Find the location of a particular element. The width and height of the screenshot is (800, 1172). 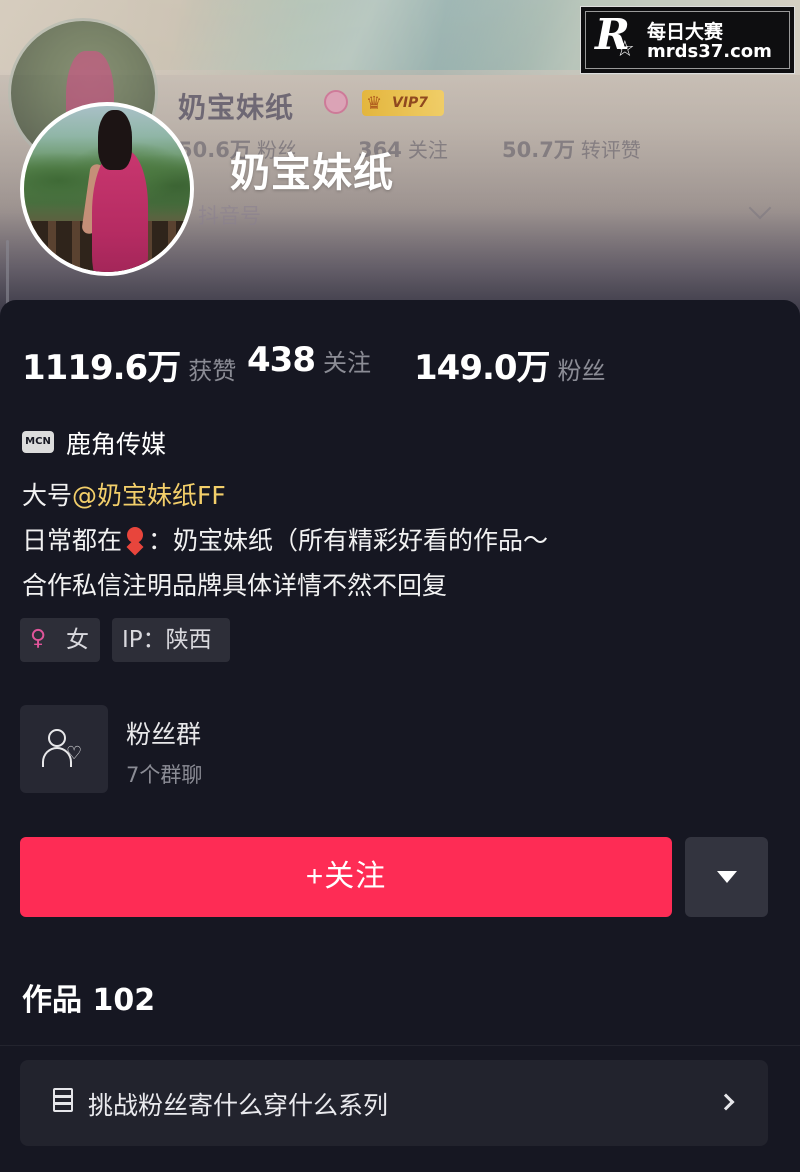

bio-line: 日常都在 ：奶宝妹纸（所有精彩好看的作品～ is located at coordinates (285, 540).